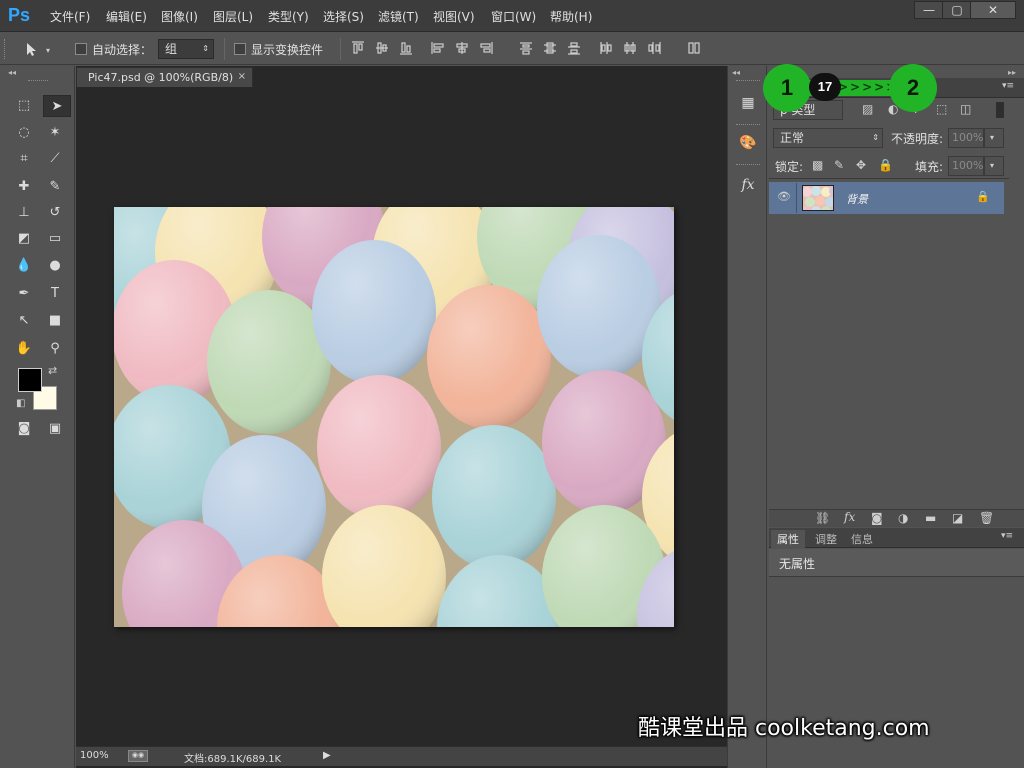 This screenshot has height=768, width=1024. What do you see at coordinates (994, 138) in the screenshot?
I see `opacity-dropdown-icon: ▾` at bounding box center [994, 138].